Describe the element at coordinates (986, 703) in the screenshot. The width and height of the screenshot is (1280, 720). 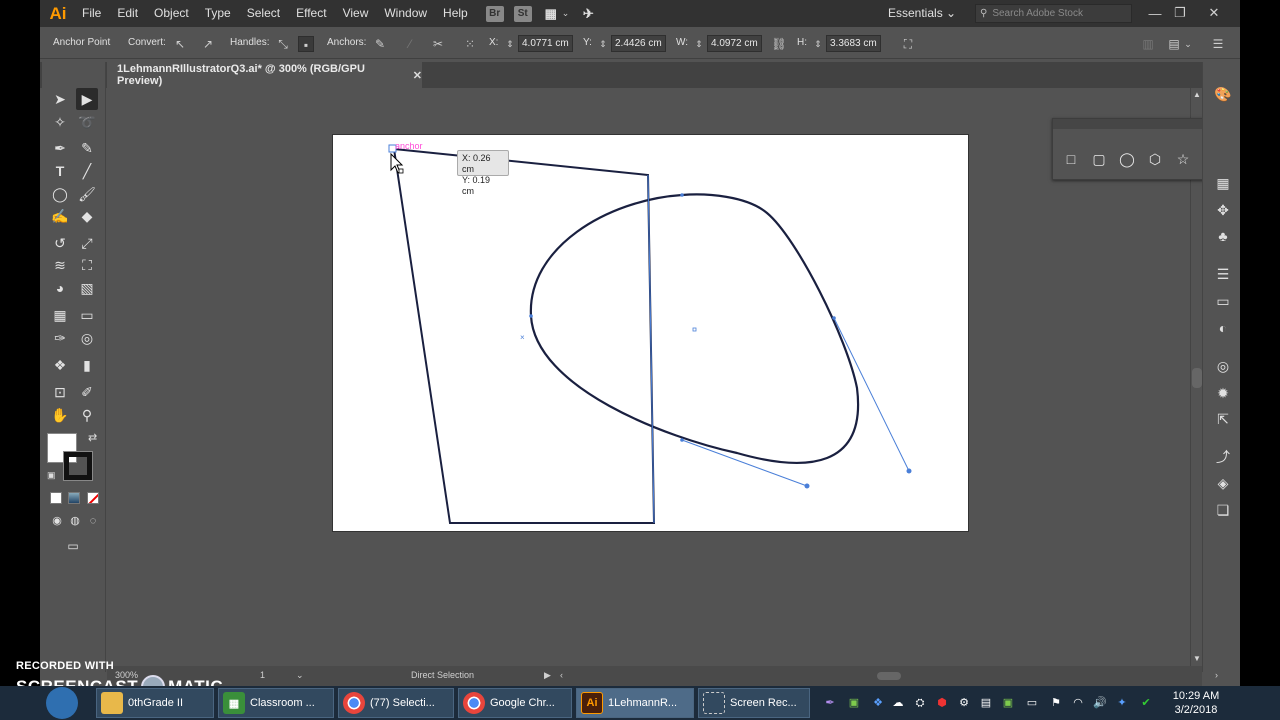
I see `volume-mixer-tray-icon: ▤` at that location.